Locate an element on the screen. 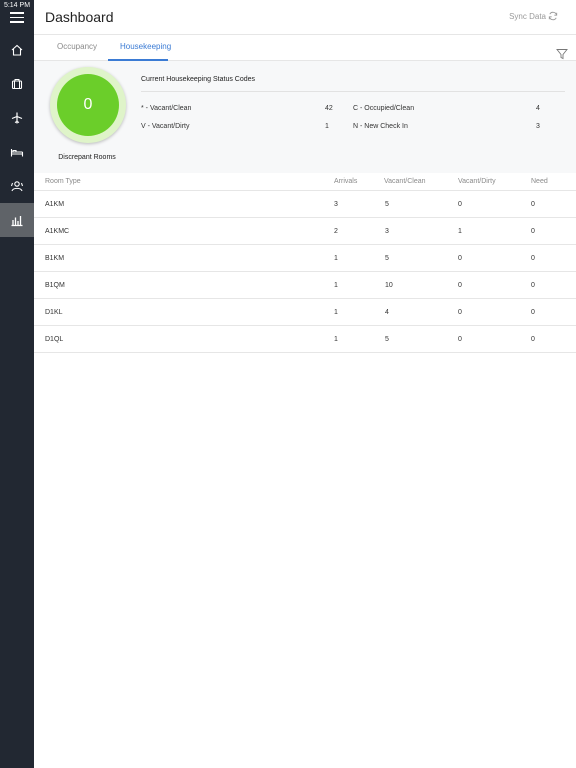 This screenshot has width=576, height=768. status-codes-title: Current Housekeeping Status Codes is located at coordinates (198, 79).